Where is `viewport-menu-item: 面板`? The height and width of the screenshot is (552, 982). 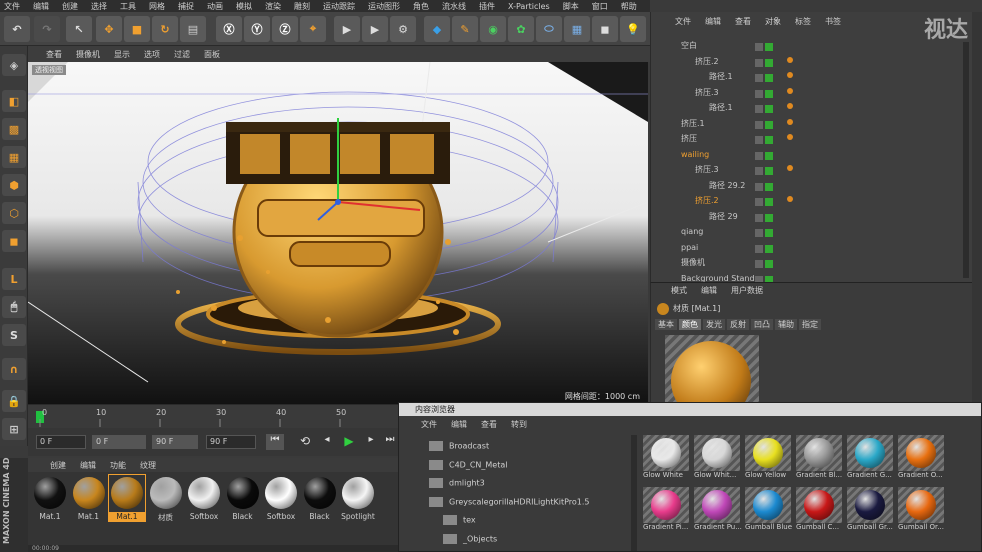
viewport-menu-item: 面板 is located at coordinates (212, 54).